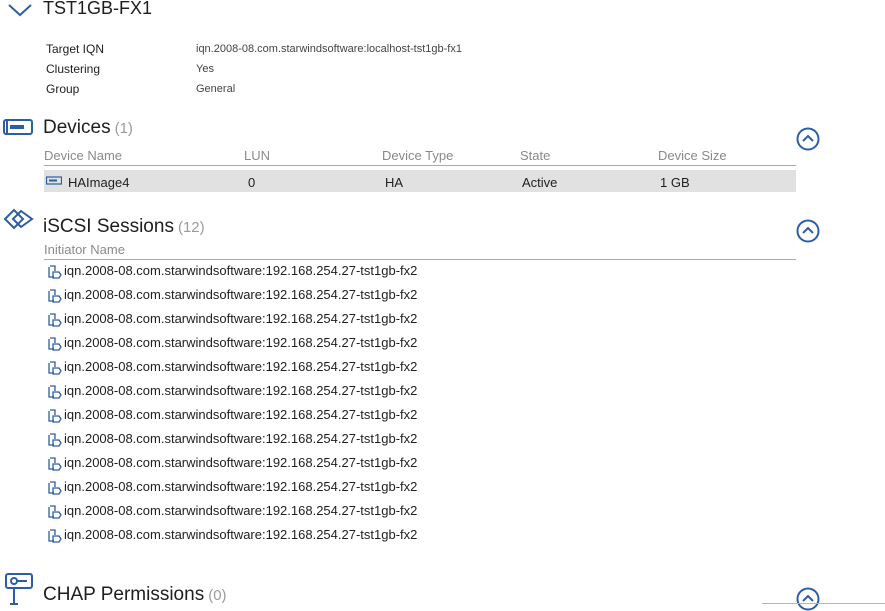  I want to click on table-row: HAImage4 0 HA Active 1 GB, so click(420, 181).